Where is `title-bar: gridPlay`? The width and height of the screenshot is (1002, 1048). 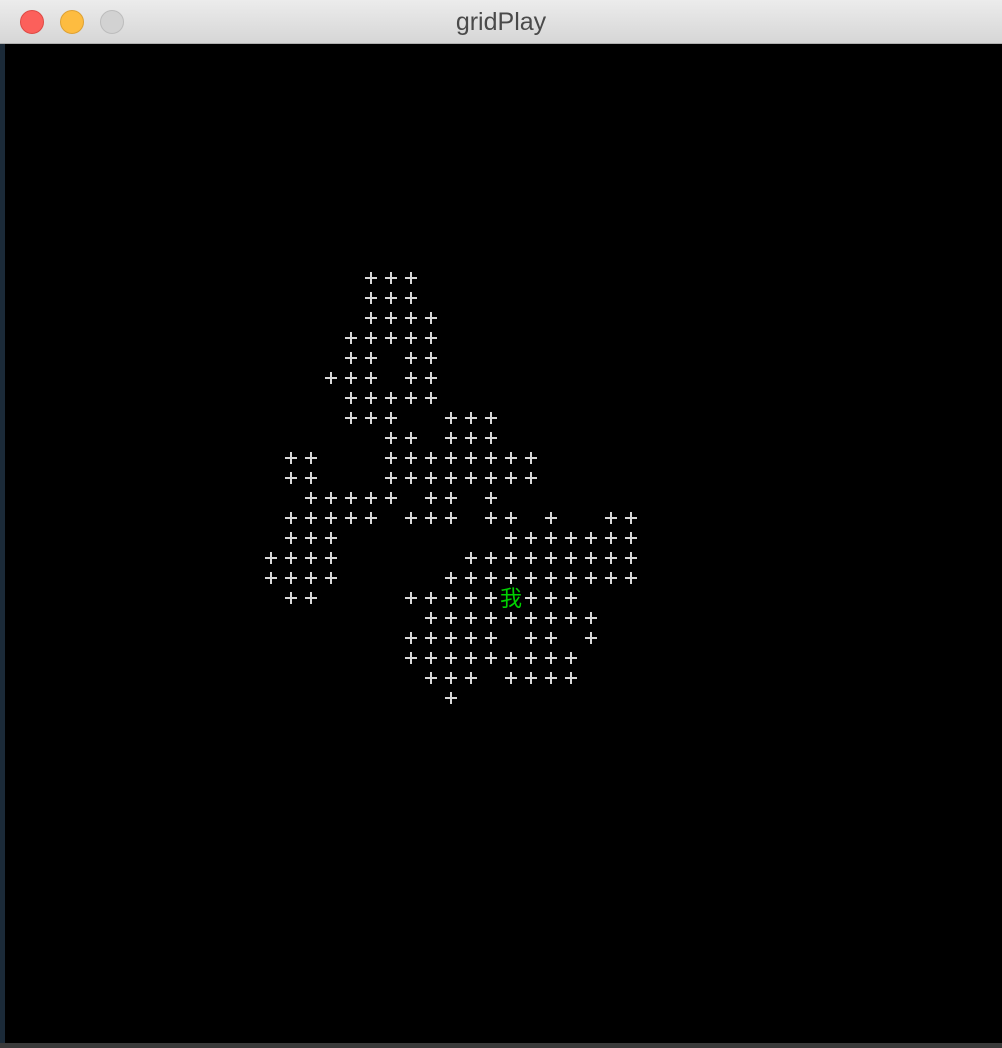
title-bar: gridPlay is located at coordinates (501, 22).